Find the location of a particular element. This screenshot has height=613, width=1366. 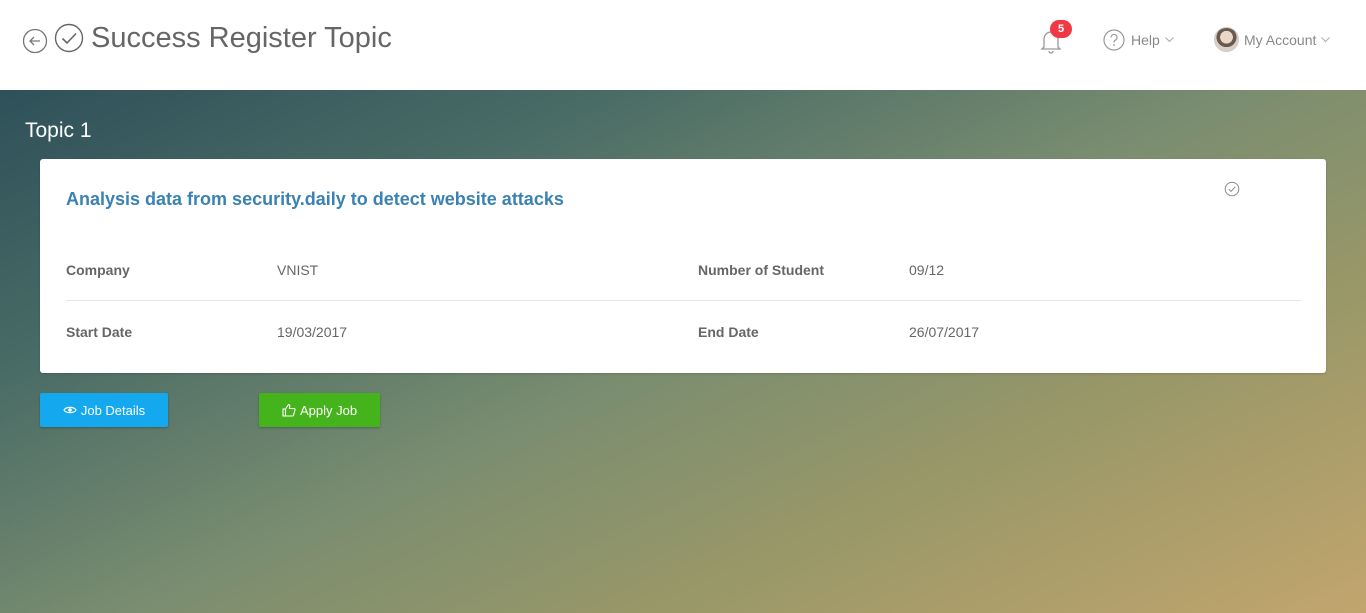

students-label: Number of Student is located at coordinates (761, 270).